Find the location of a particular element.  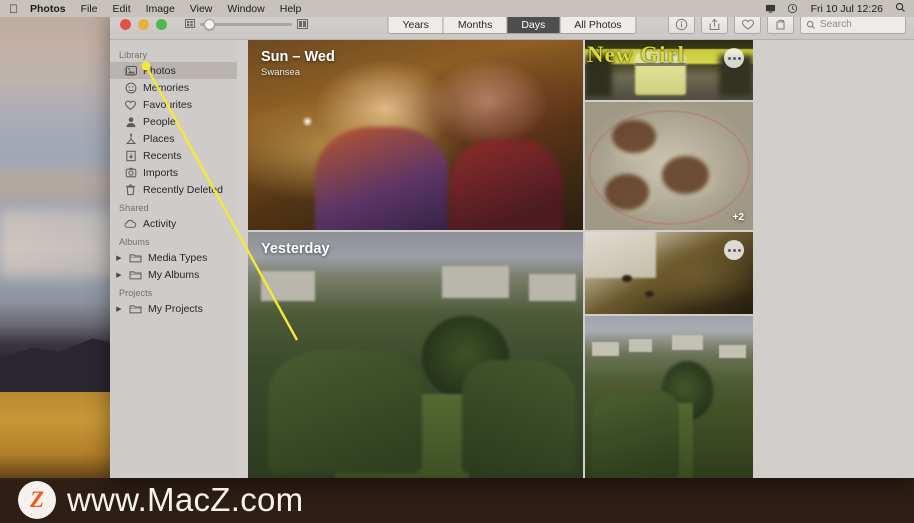

thumbnail-zoom-slider is located at coordinates (246, 24).